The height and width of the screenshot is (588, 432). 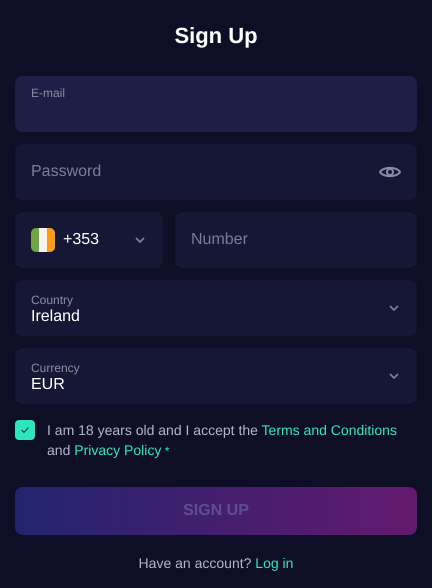 I want to click on agreement-checkbox, so click(x=25, y=430).